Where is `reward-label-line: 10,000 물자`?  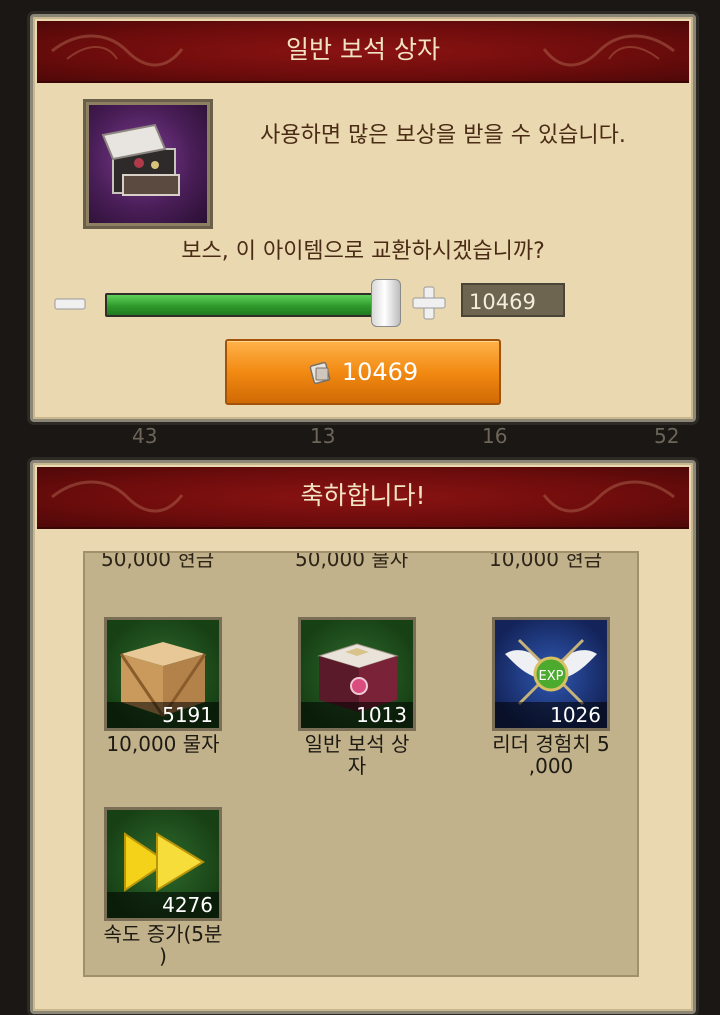
reward-label-line: 10,000 물자 is located at coordinates (163, 744).